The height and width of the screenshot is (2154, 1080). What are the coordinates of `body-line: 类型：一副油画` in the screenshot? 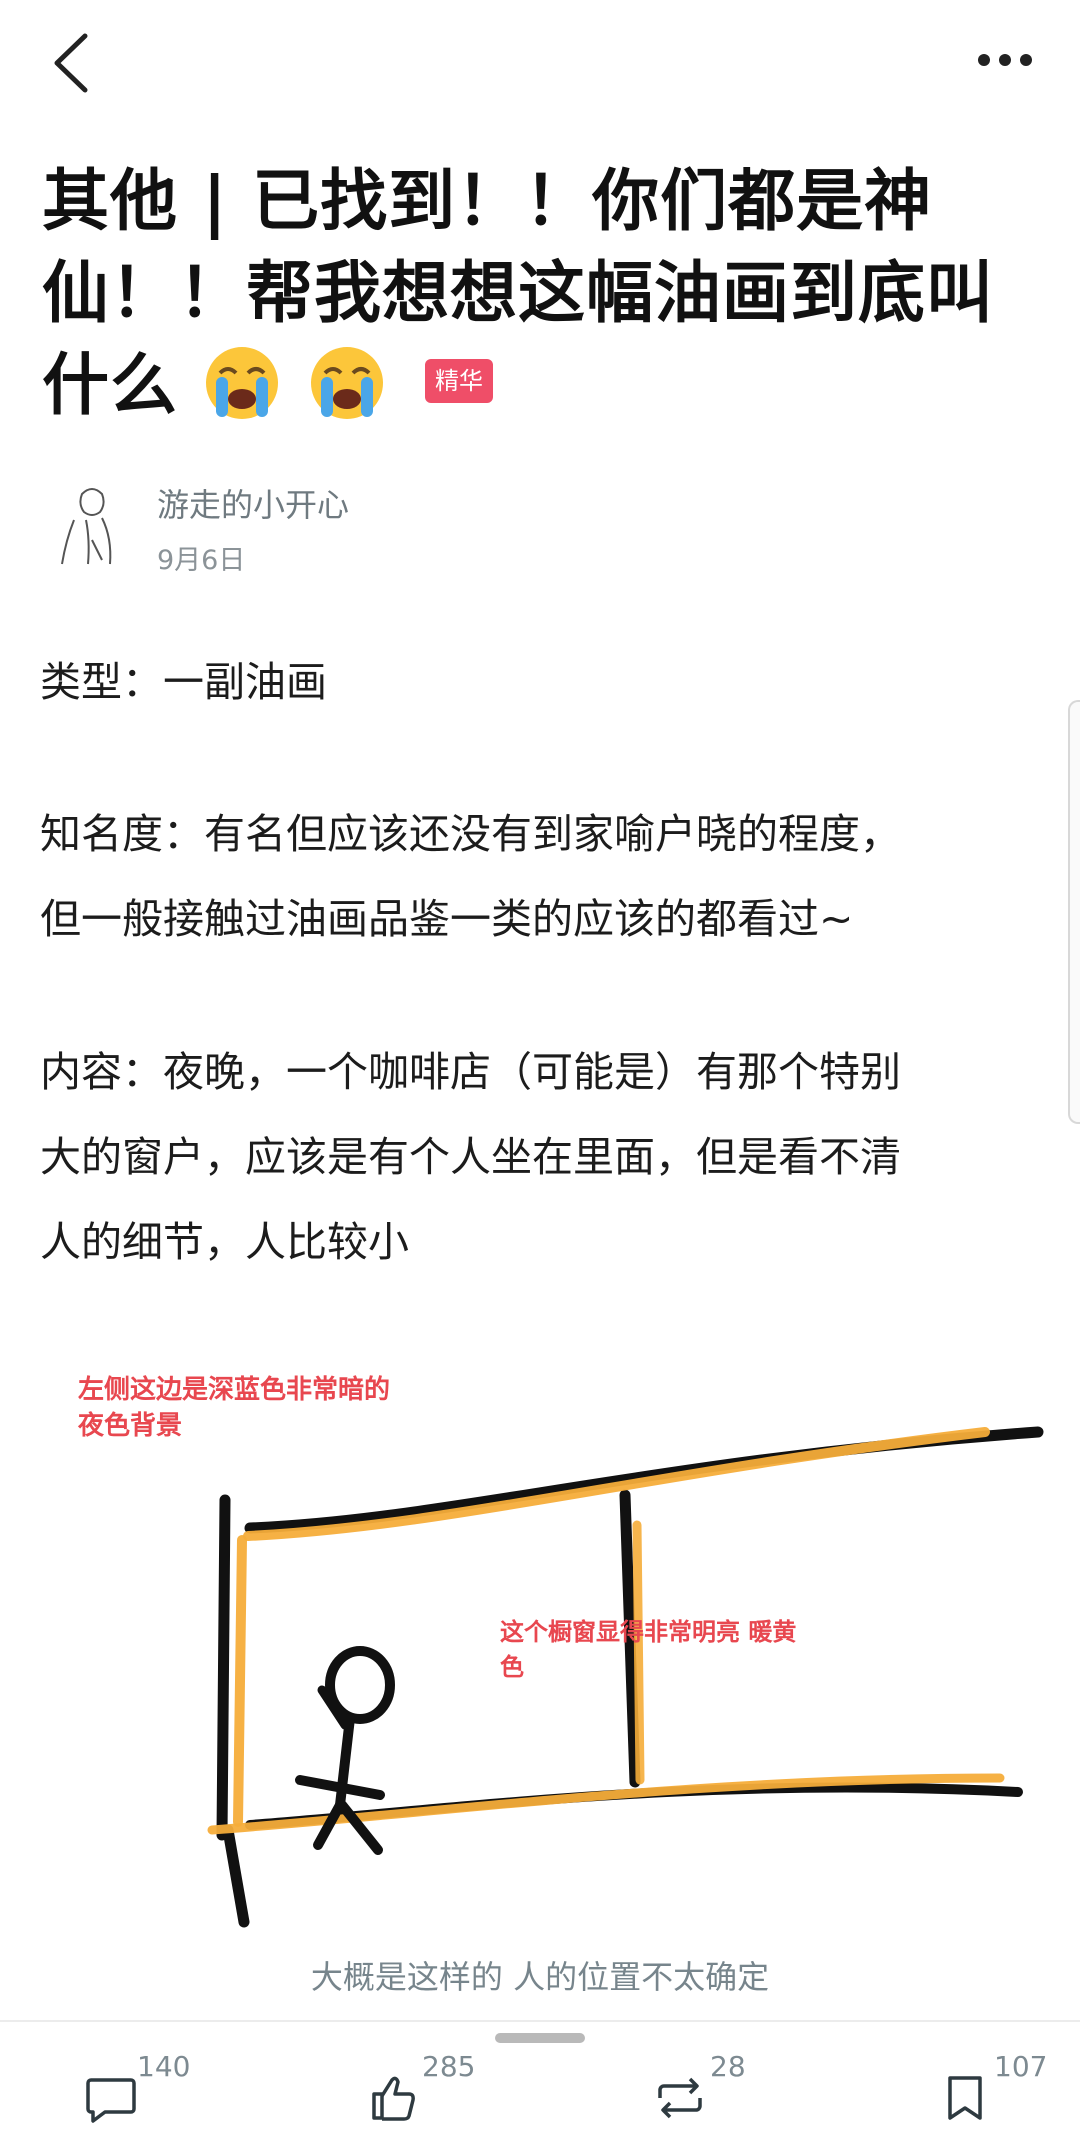 It's located at (183, 682).